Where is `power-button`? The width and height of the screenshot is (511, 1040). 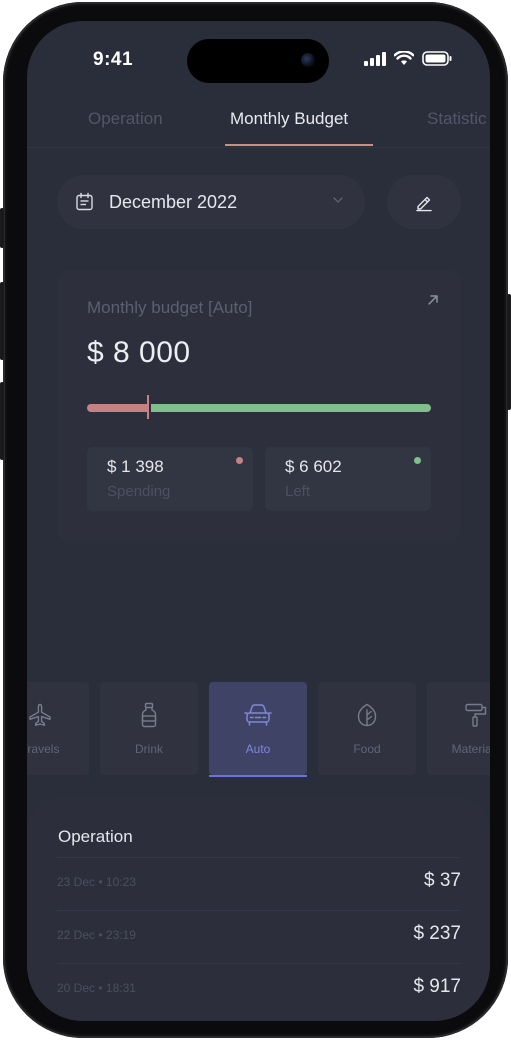
power-button is located at coordinates (509, 352).